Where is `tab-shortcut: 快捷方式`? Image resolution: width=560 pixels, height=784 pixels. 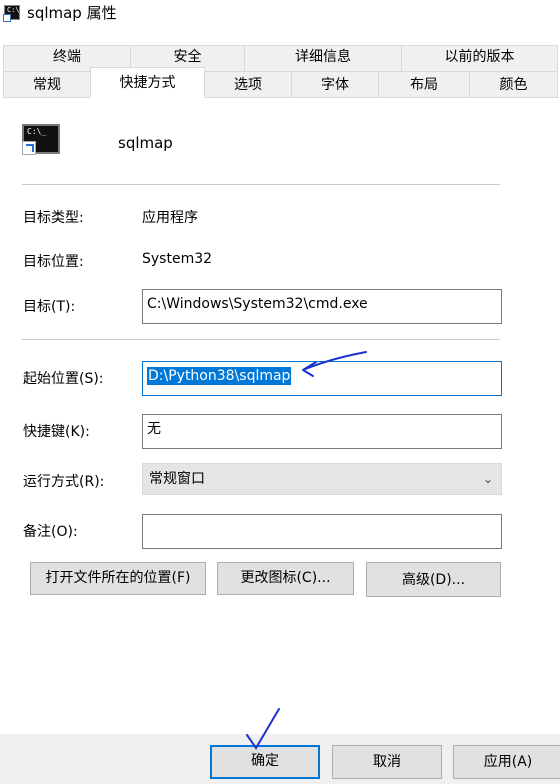
tab-shortcut: 快捷方式 is located at coordinates (147, 82).